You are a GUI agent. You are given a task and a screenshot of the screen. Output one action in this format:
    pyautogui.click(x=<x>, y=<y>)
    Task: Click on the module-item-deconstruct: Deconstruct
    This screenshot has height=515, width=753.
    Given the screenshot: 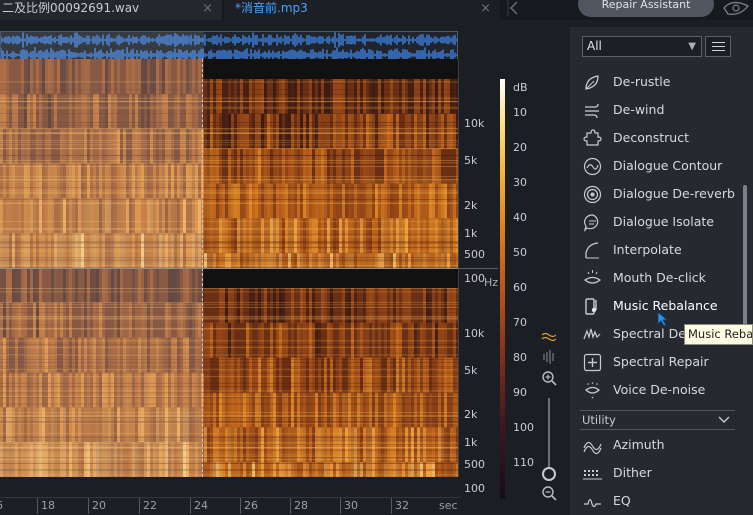 What is the action you would take?
    pyautogui.click(x=660, y=139)
    